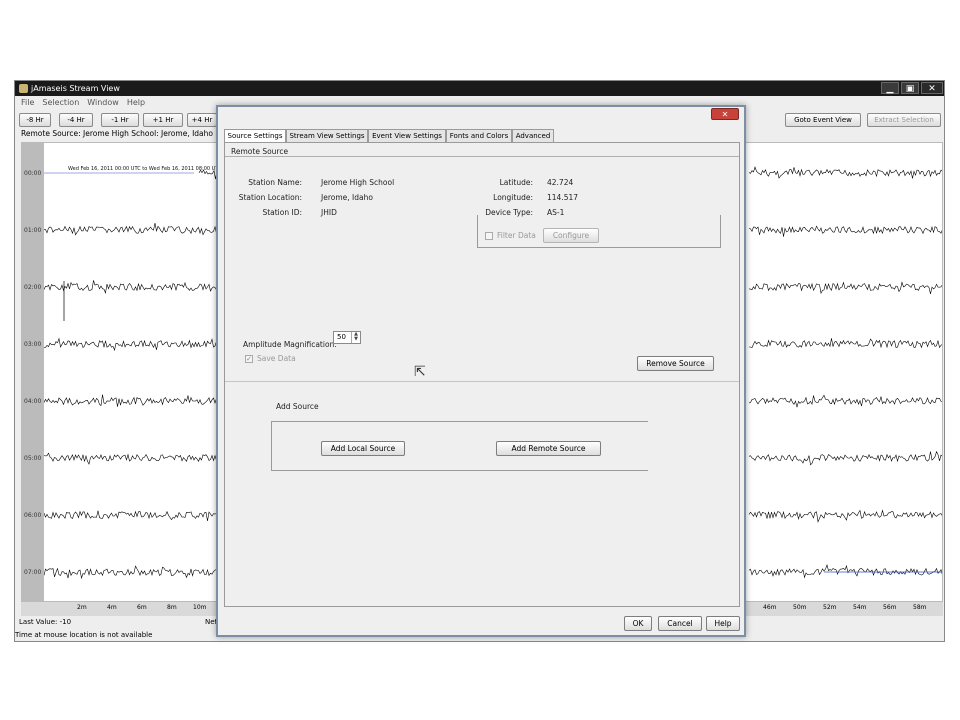 The image size is (960, 720). I want to click on filter-data-label: Filter Data, so click(516, 235).